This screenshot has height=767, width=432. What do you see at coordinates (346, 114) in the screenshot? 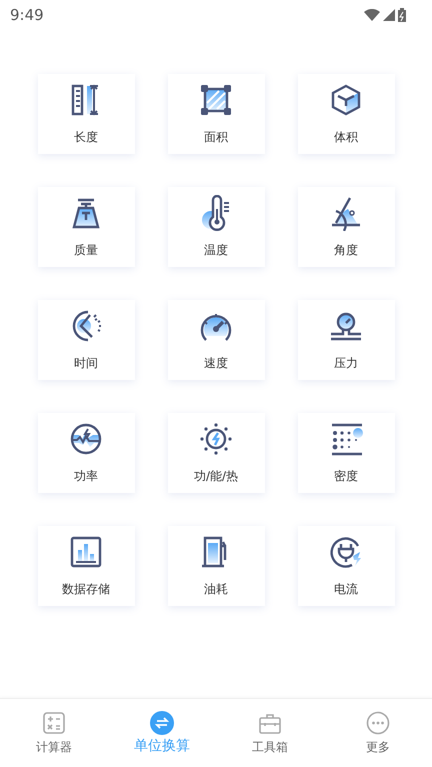
I see `unit-card: 体积` at bounding box center [346, 114].